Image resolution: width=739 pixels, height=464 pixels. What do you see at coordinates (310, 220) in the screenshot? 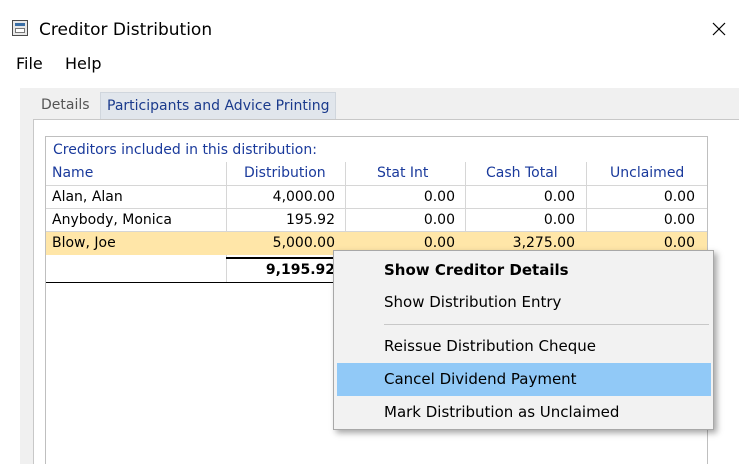
I see `cell-distribution: 195.92` at bounding box center [310, 220].